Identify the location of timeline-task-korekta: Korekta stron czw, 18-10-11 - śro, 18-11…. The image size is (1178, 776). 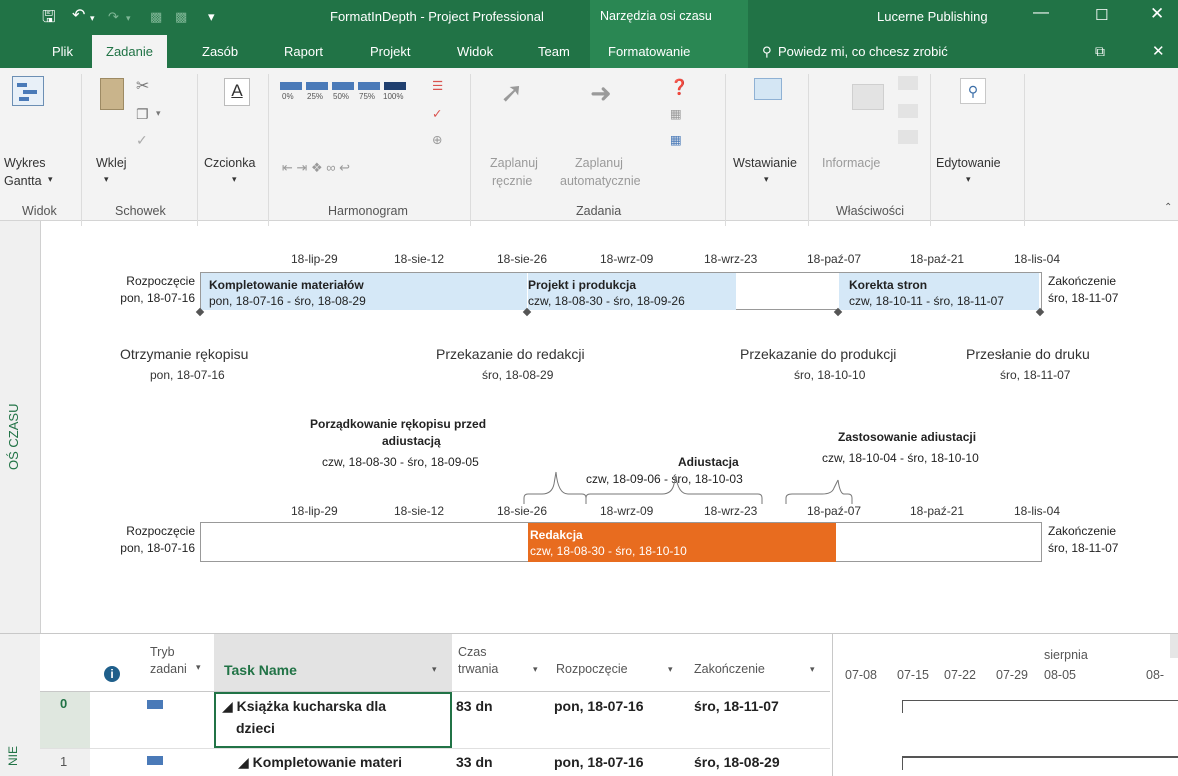
(939, 291).